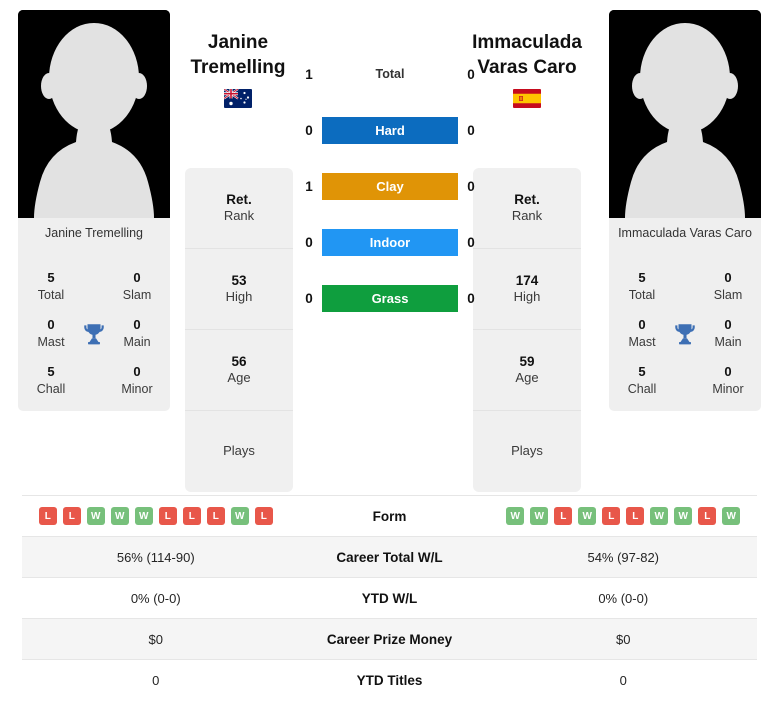 The width and height of the screenshot is (779, 719). I want to click on titles-total-left: 5 Total, so click(51, 286).